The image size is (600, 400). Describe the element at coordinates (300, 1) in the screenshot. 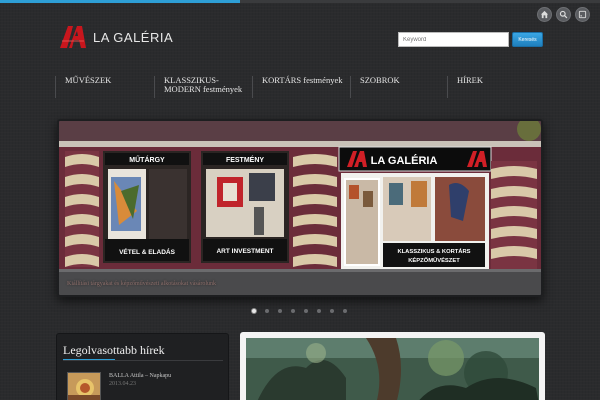

I see `top-strip` at that location.